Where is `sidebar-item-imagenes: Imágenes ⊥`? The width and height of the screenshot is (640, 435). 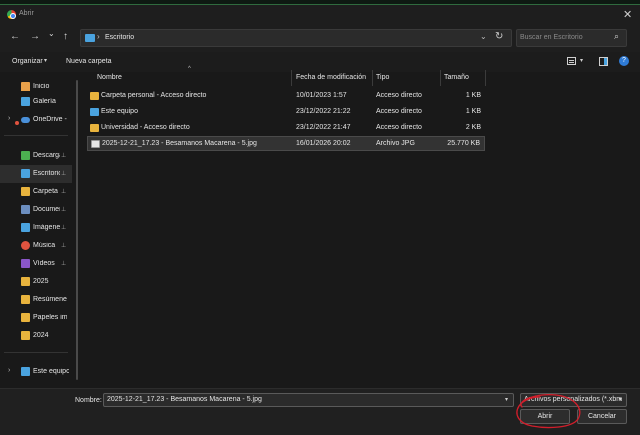 sidebar-item-imagenes: Imágenes ⊥ is located at coordinates (36, 228).